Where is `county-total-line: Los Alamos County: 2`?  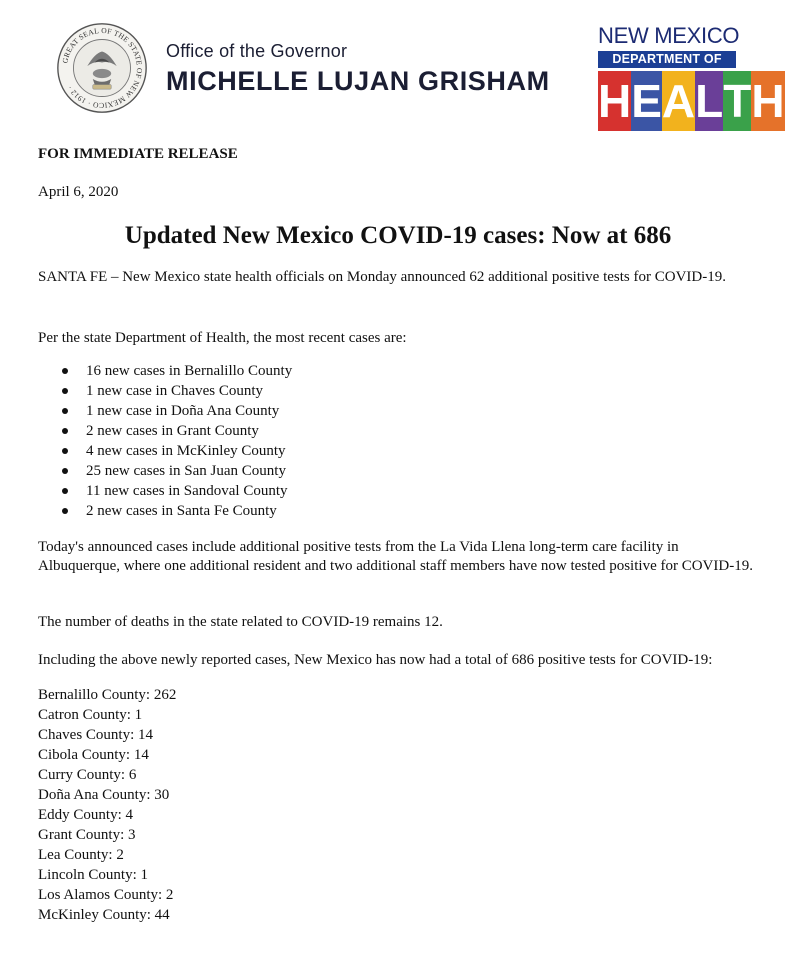
county-total-line: Los Alamos County: 2 is located at coordinates (106, 895).